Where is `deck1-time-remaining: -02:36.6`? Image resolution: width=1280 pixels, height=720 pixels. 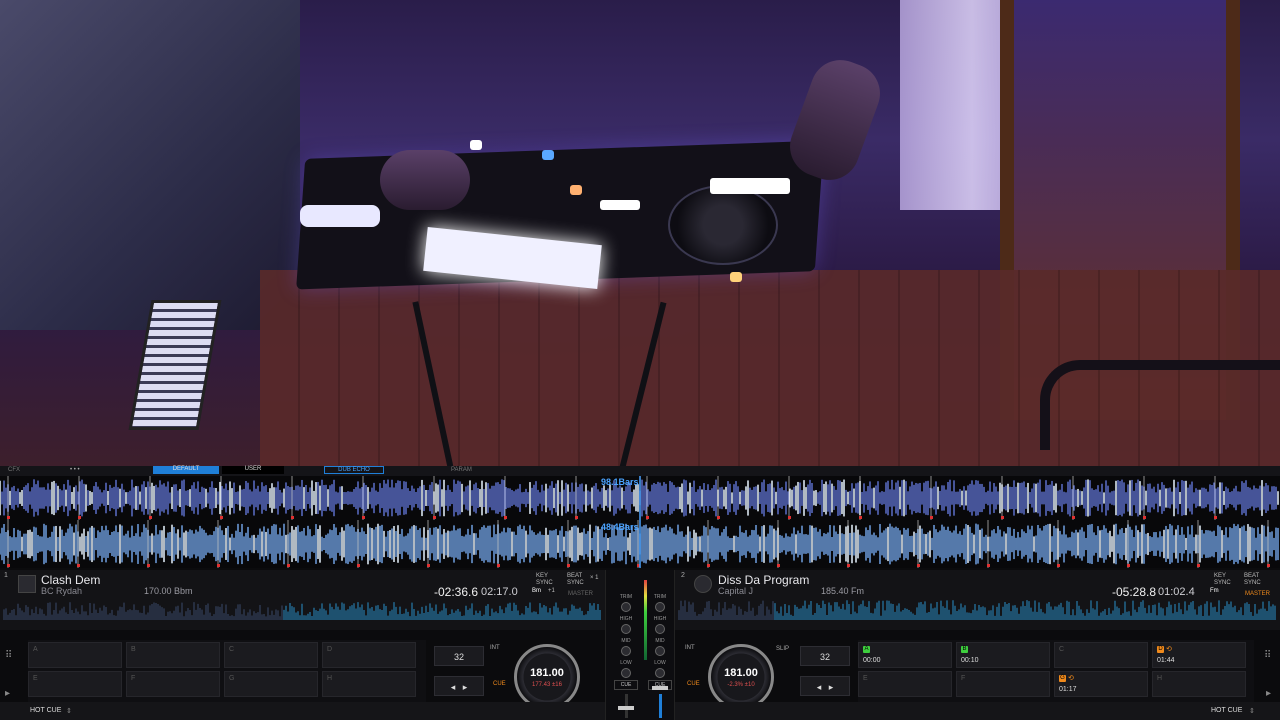 deck1-time-remaining: -02:36.6 is located at coordinates (456, 592).